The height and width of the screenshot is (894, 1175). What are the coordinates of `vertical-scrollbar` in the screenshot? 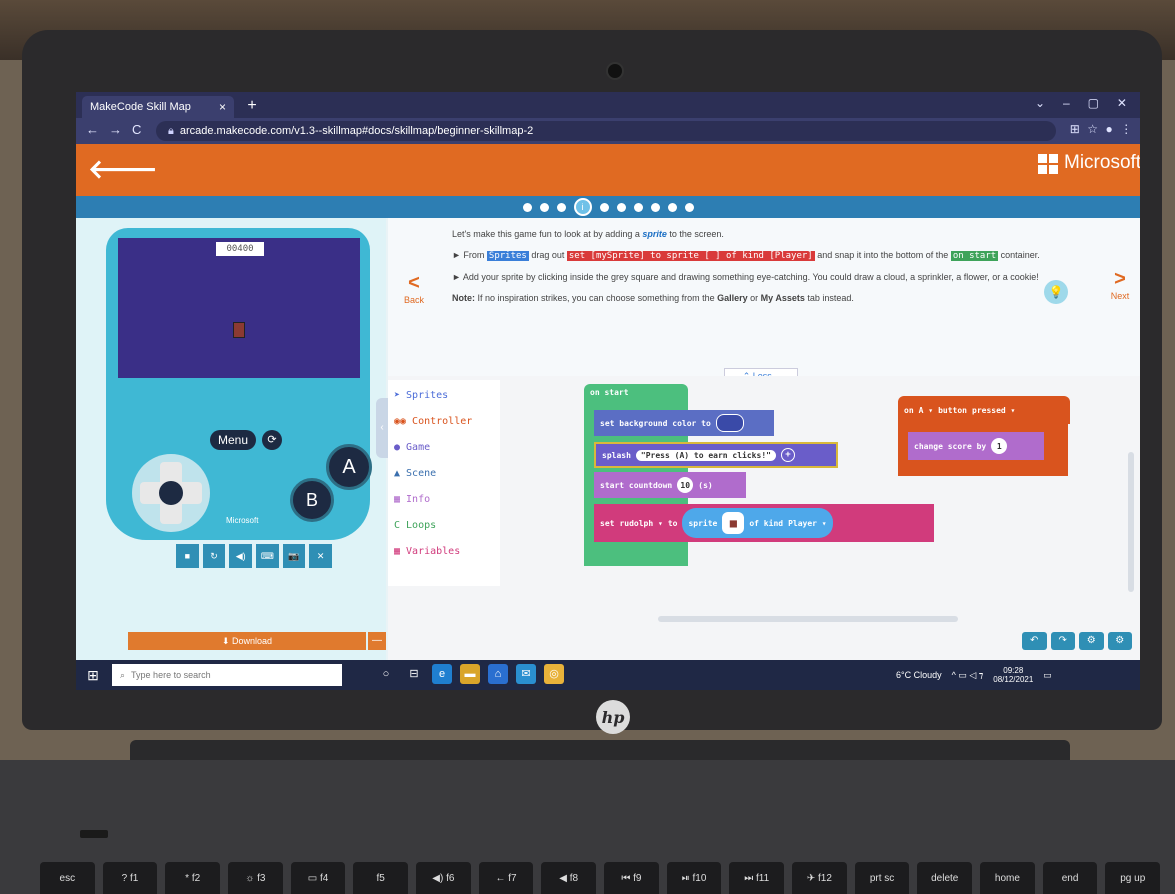 It's located at (1131, 522).